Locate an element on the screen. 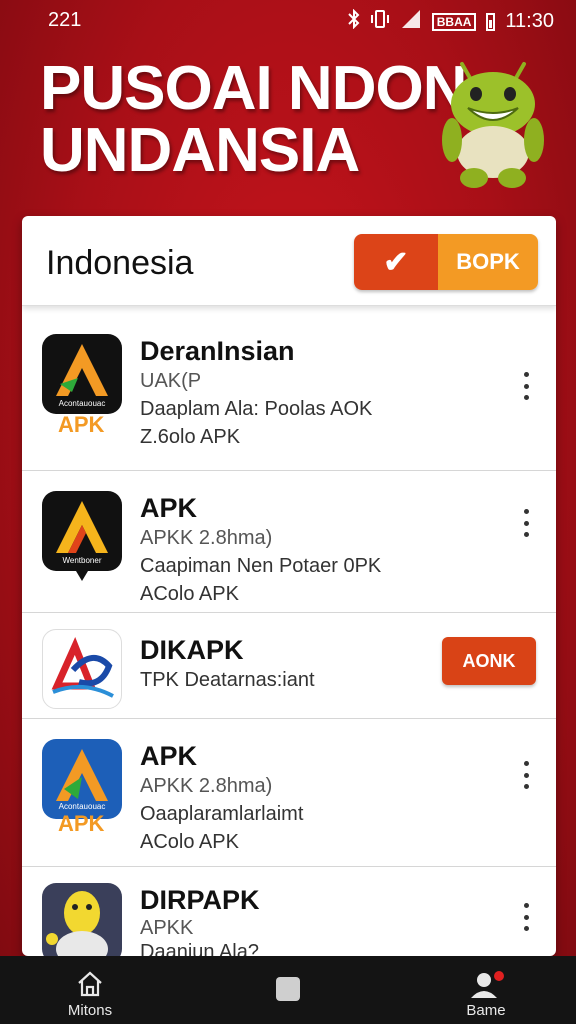 The image size is (576, 1024). square-icon is located at coordinates (288, 989).